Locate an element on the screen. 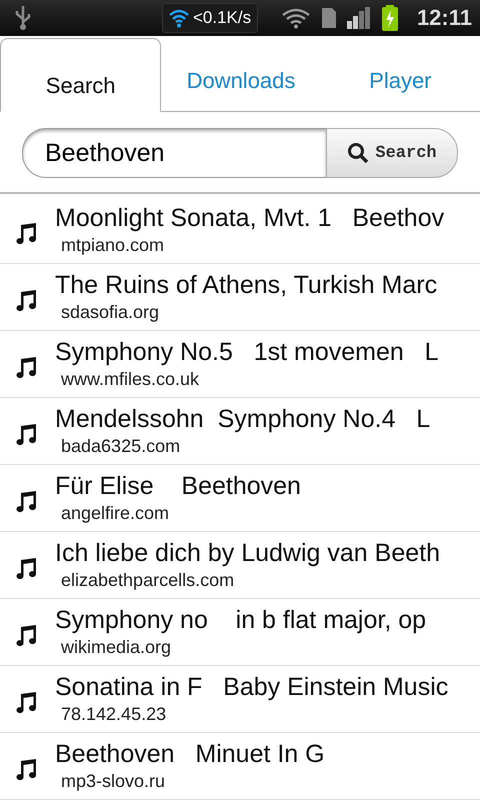  tab: Downloads is located at coordinates (241, 74).